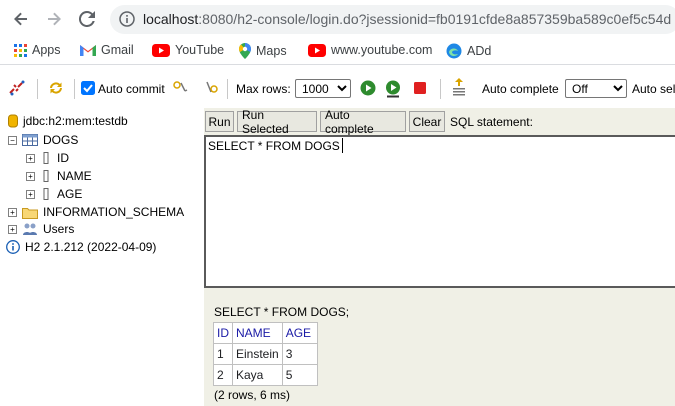 The height and width of the screenshot is (406, 675). Describe the element at coordinates (223, 333) in the screenshot. I see `column-header: ID` at that location.